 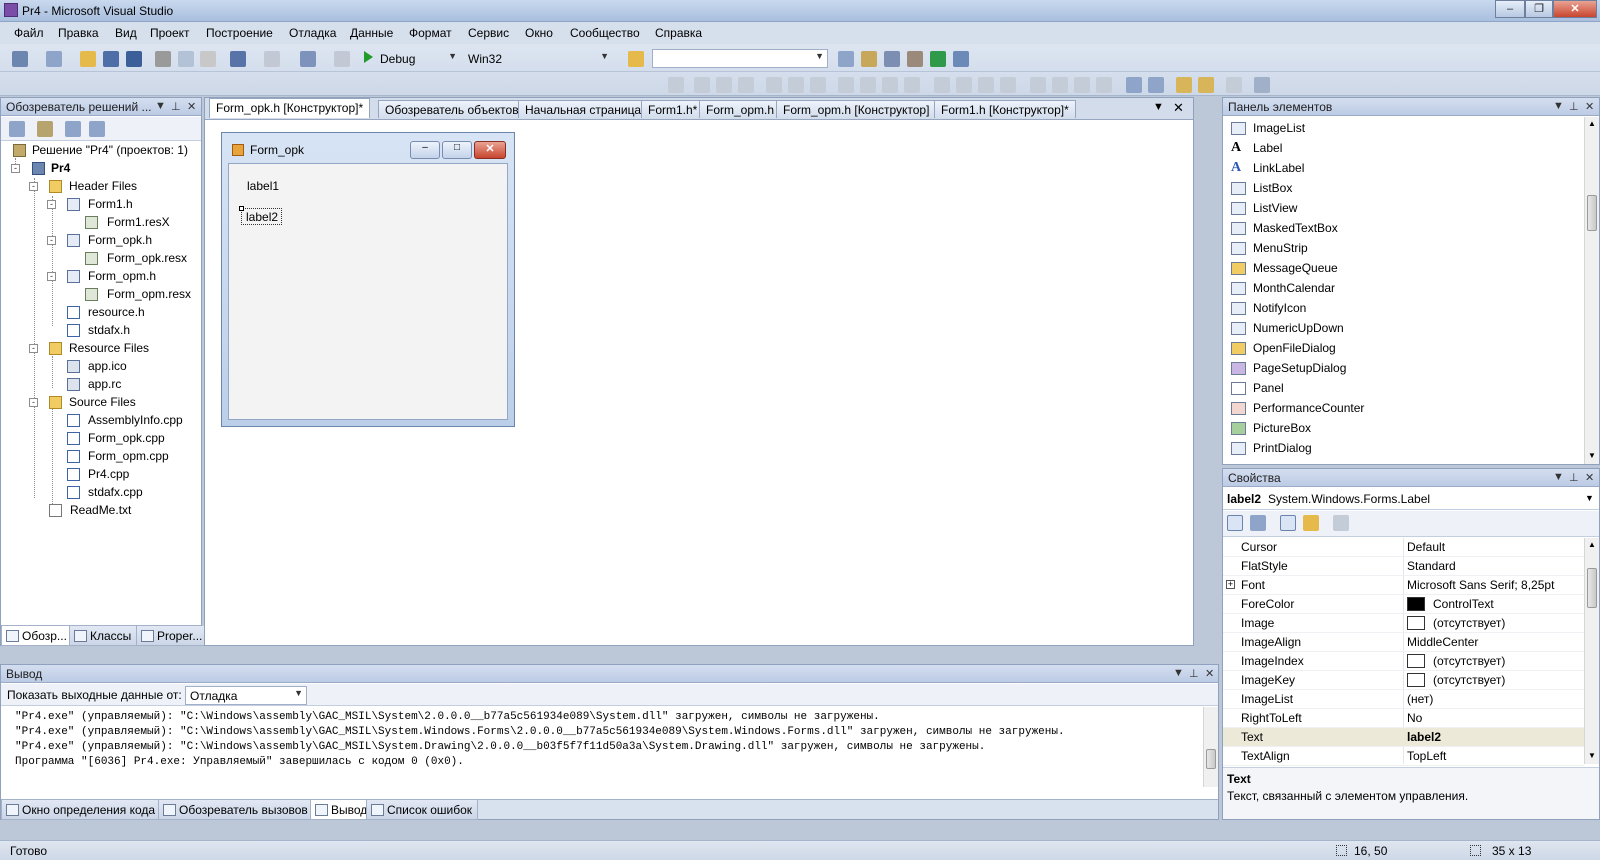 What do you see at coordinates (1403, 189) in the screenshot?
I see `toolbox-item: ListBox` at bounding box center [1403, 189].